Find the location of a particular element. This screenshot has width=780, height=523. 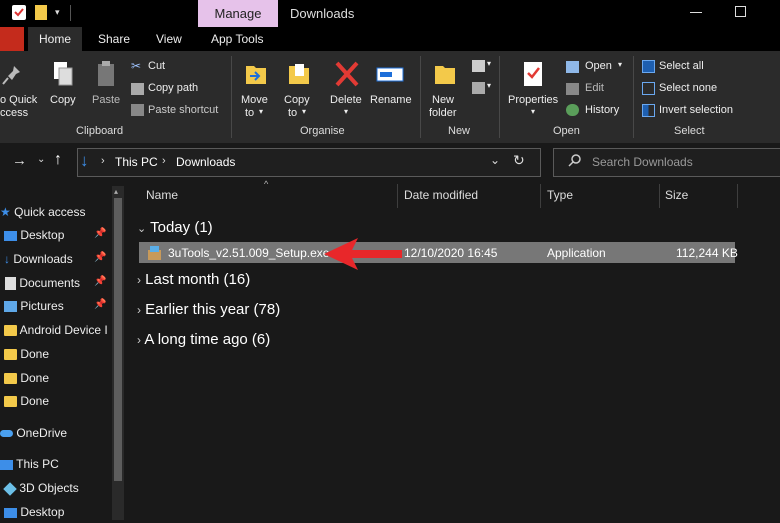

new-folder-quick-icon is located at coordinates (41, 12).